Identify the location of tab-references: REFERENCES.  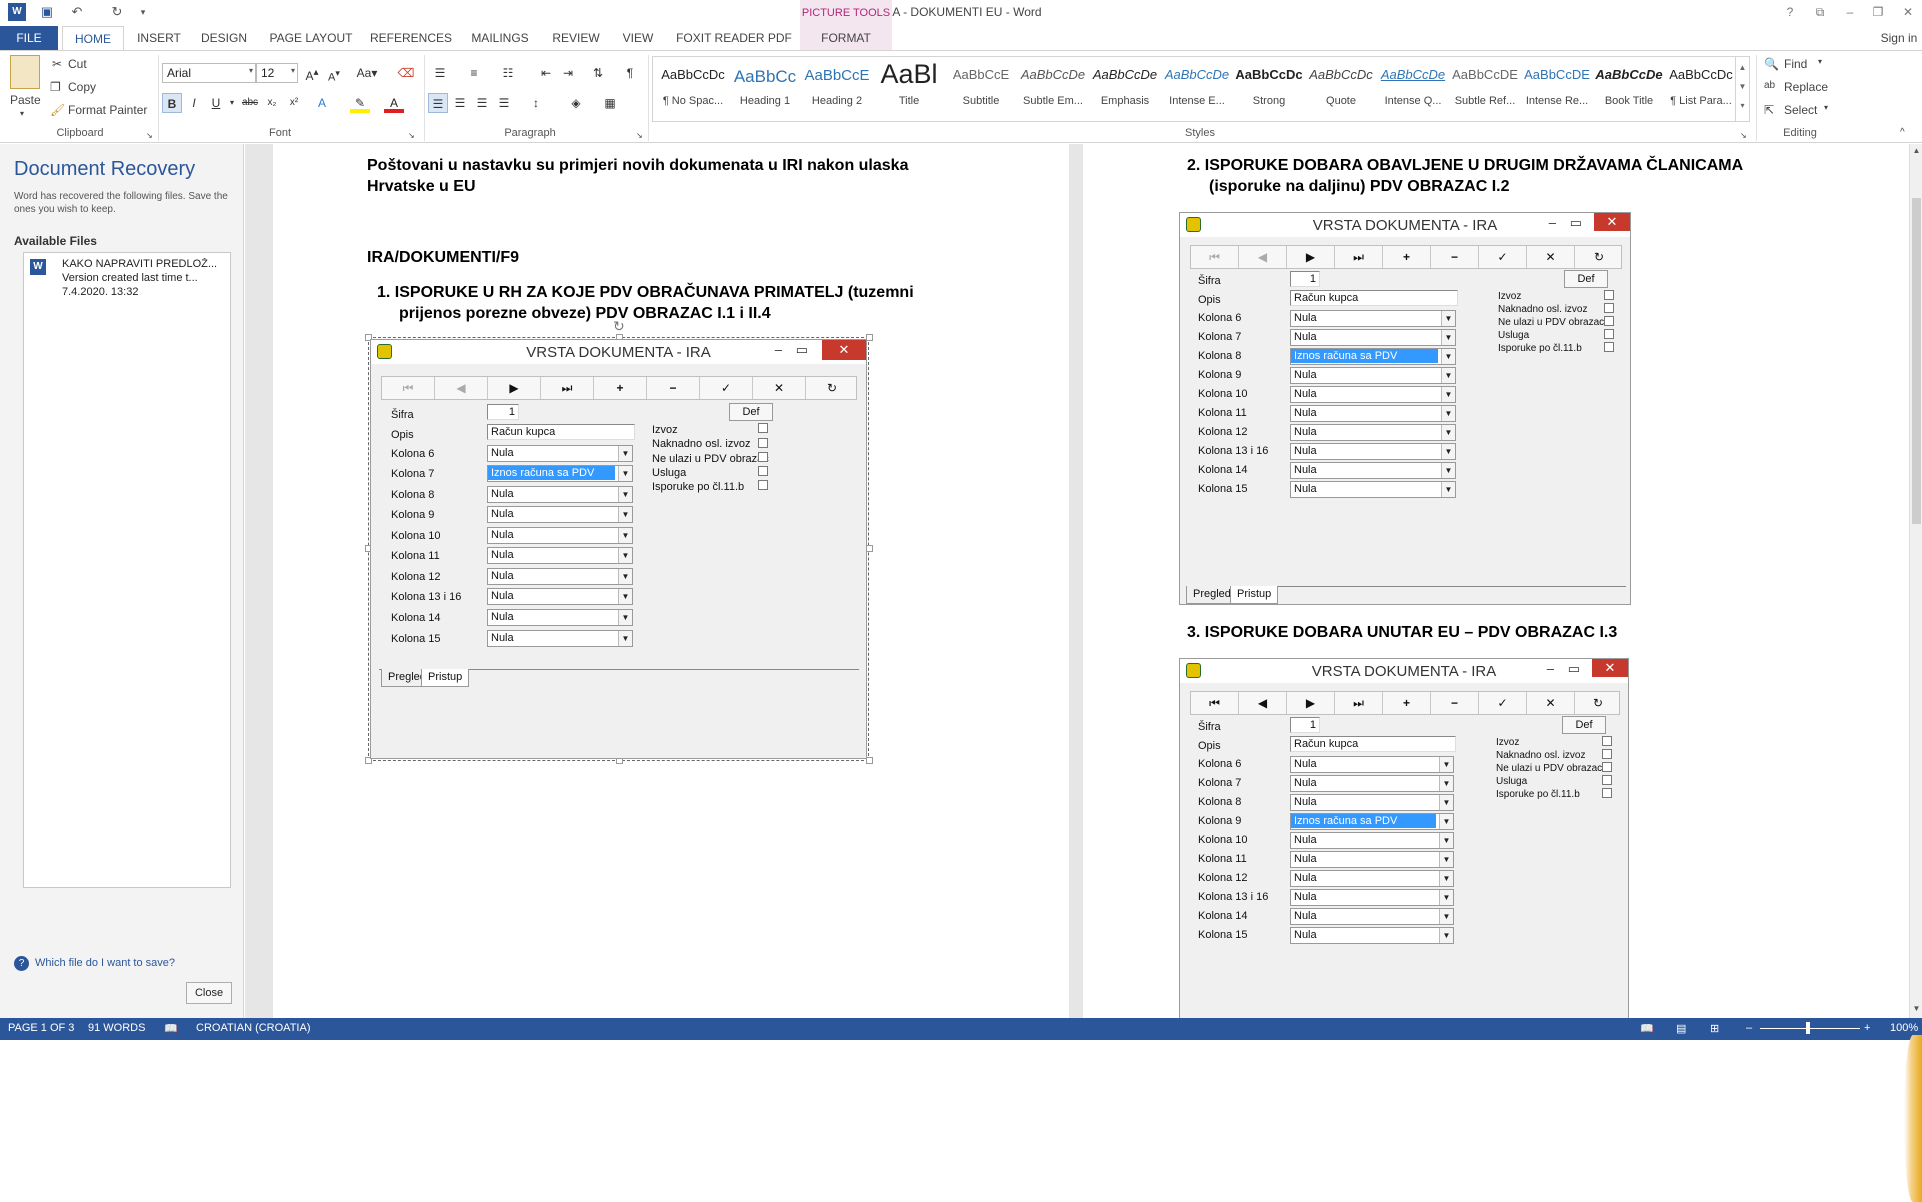
(411, 38).